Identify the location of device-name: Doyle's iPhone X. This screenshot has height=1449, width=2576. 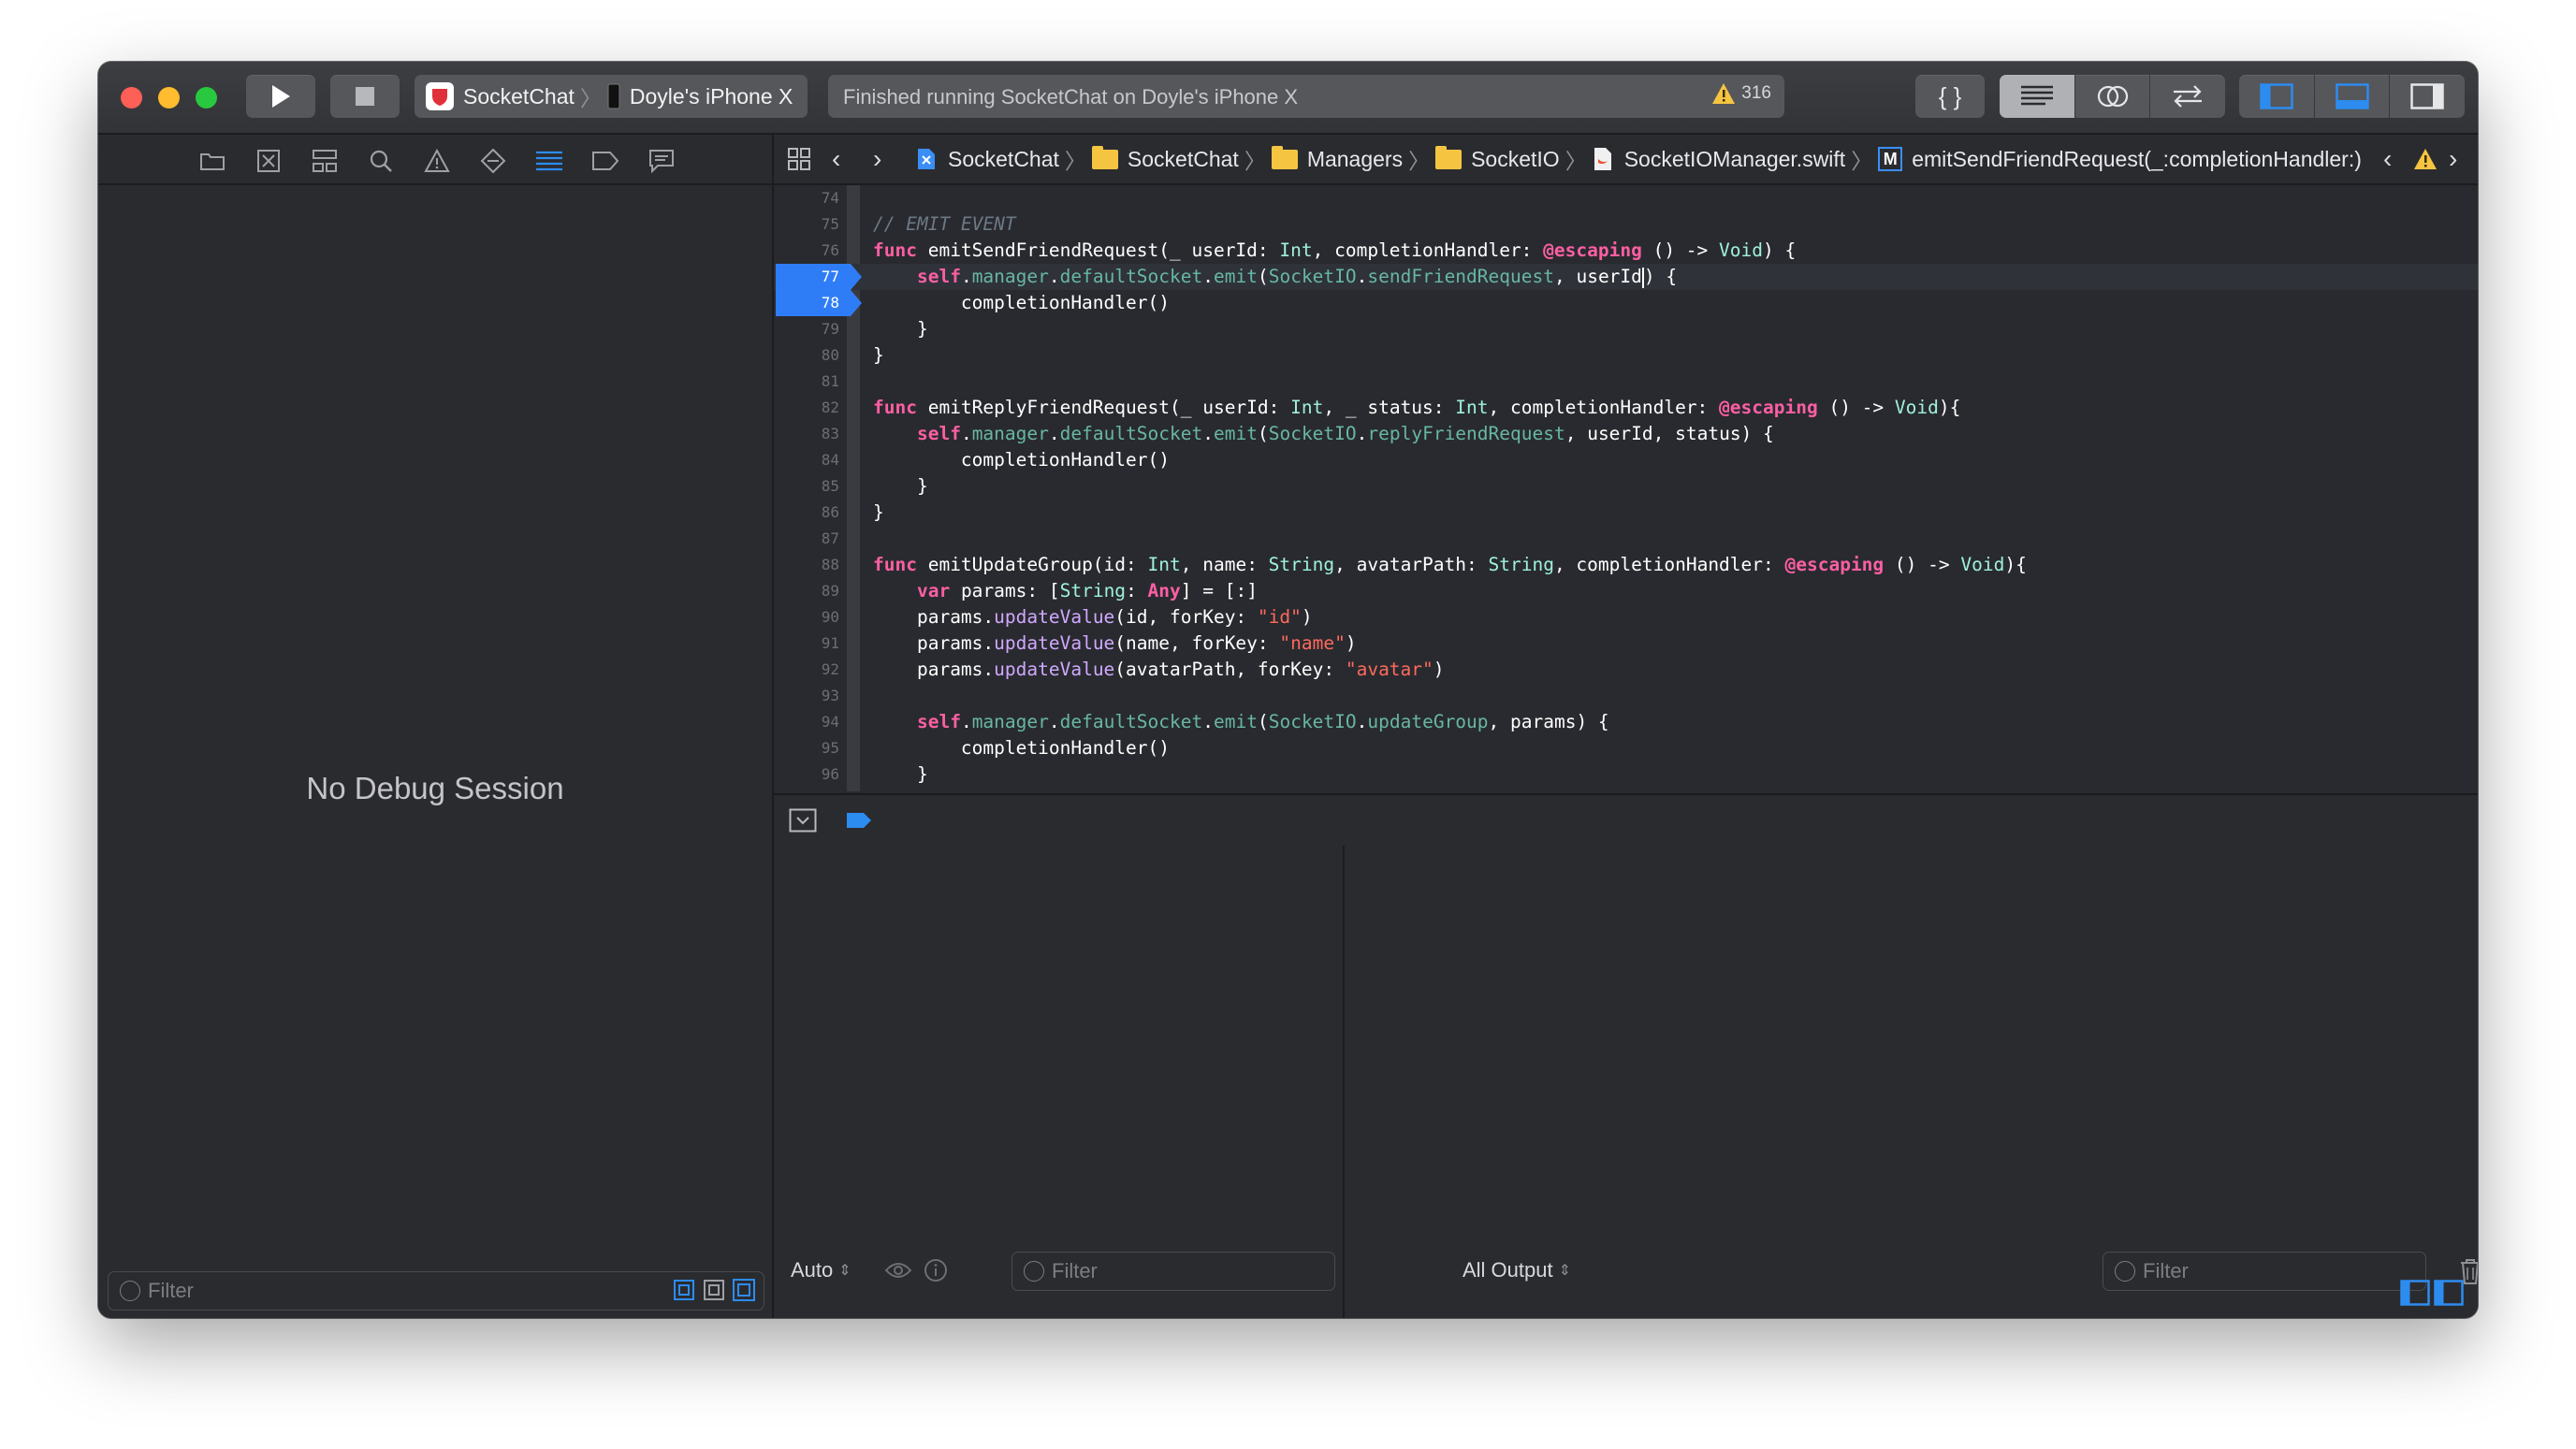
(711, 96).